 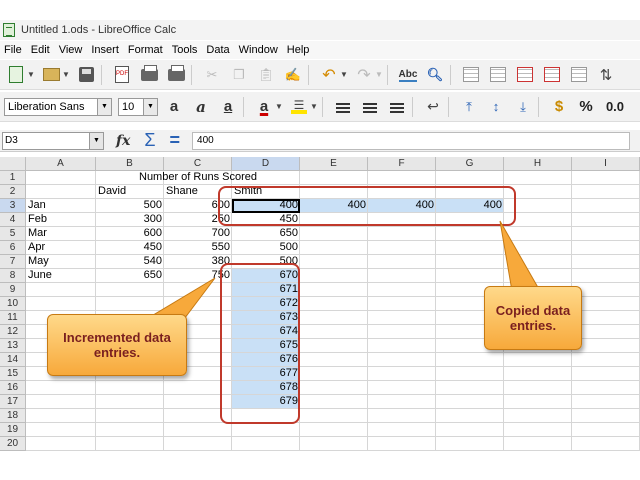 I want to click on row-header-6: 6, so click(x=13, y=248).